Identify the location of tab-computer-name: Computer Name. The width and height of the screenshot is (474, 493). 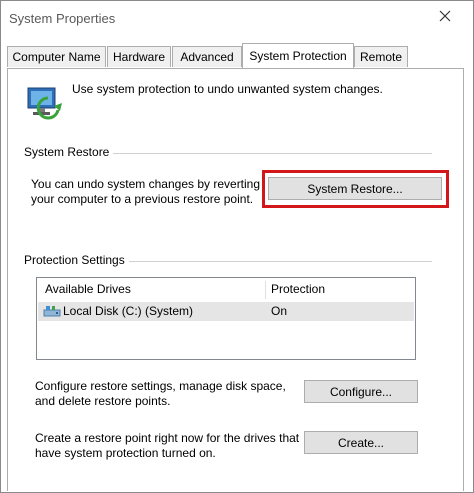
(56, 56).